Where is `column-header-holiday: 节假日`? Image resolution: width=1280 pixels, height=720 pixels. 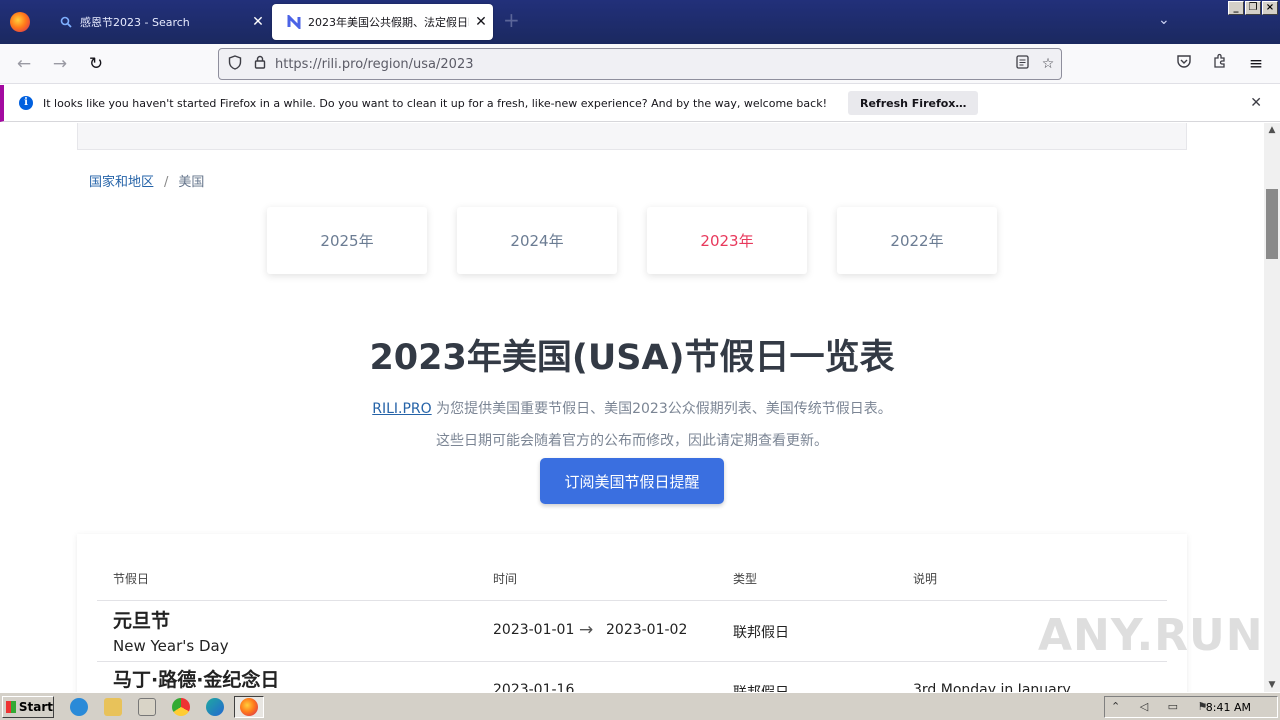 column-header-holiday: 节假日 is located at coordinates (131, 579).